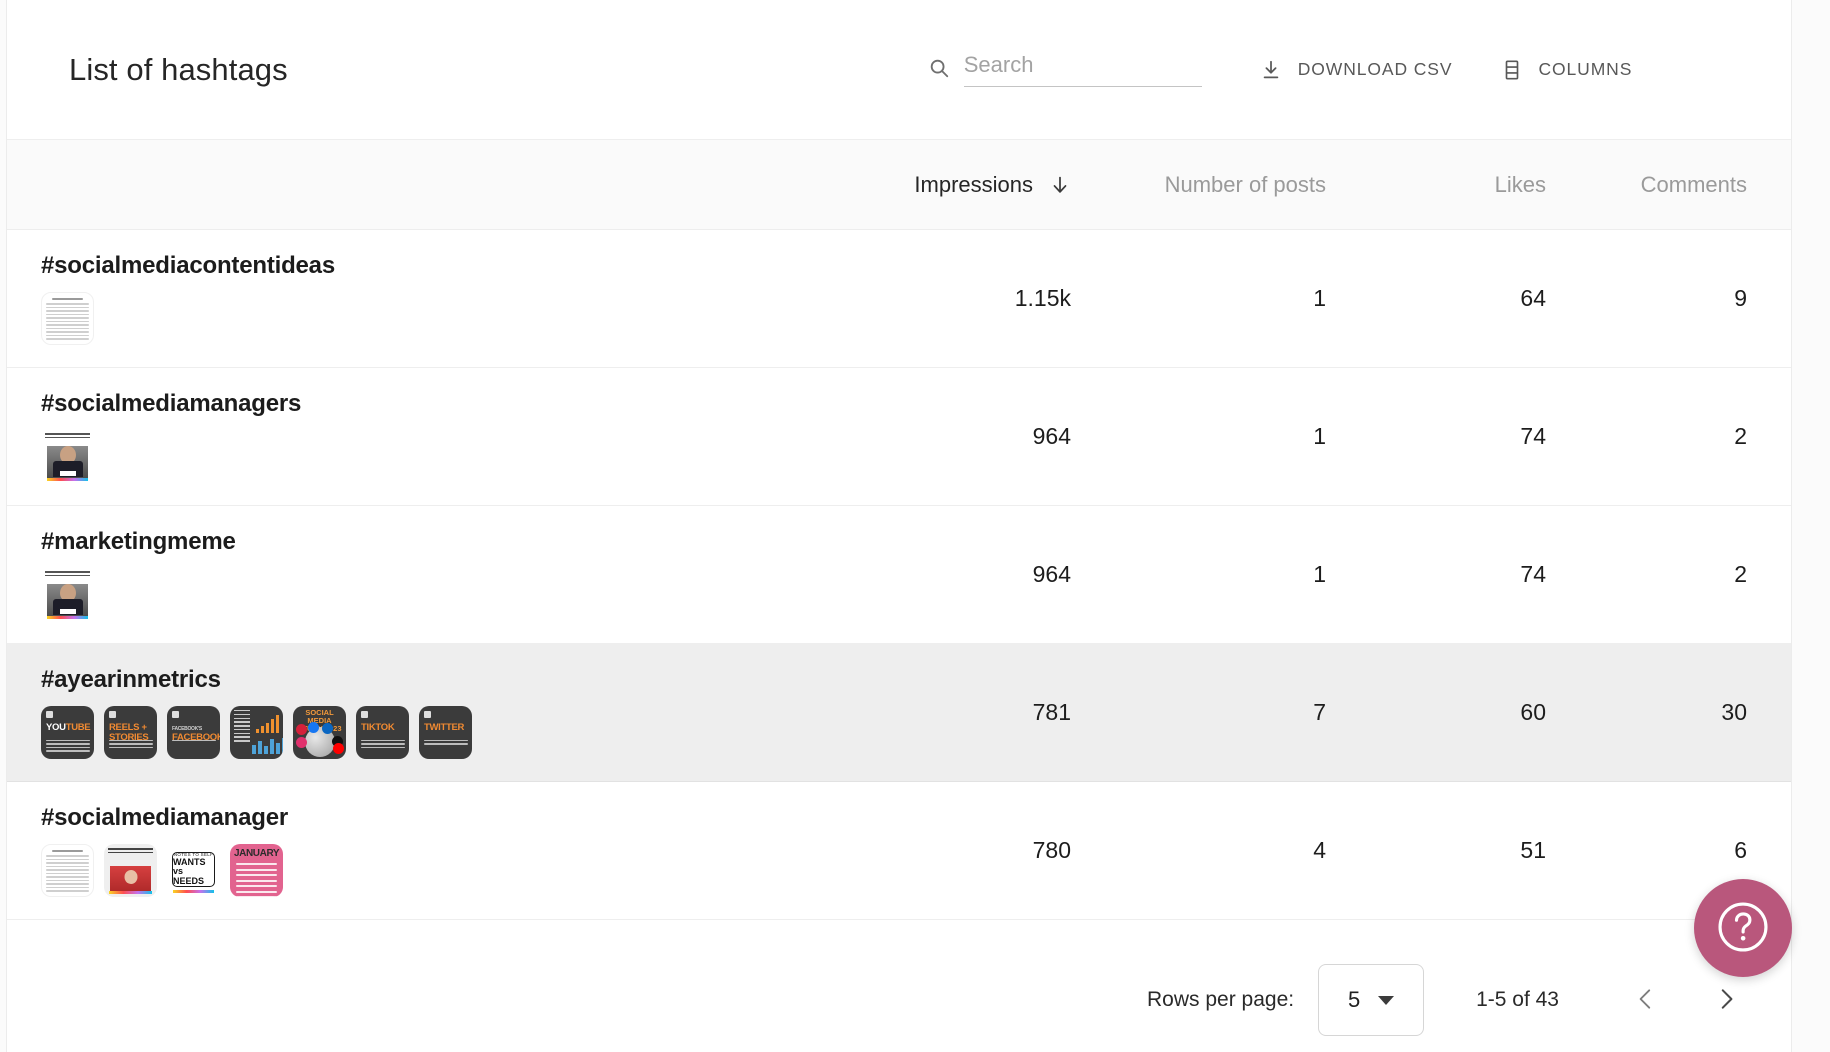  What do you see at coordinates (441, 870) in the screenshot?
I see `thumbnail-strip: NOTES TO SELF WANTS vs NEEDS JANUARY` at bounding box center [441, 870].